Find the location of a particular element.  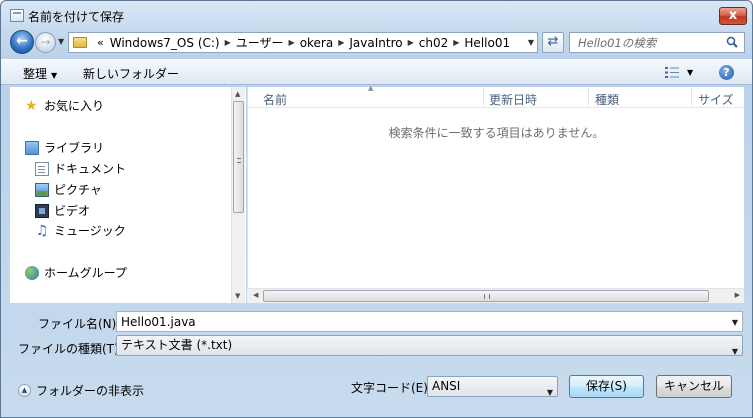

empty-message: 検索条件に一致する項目はありません。 is located at coordinates (496, 133).